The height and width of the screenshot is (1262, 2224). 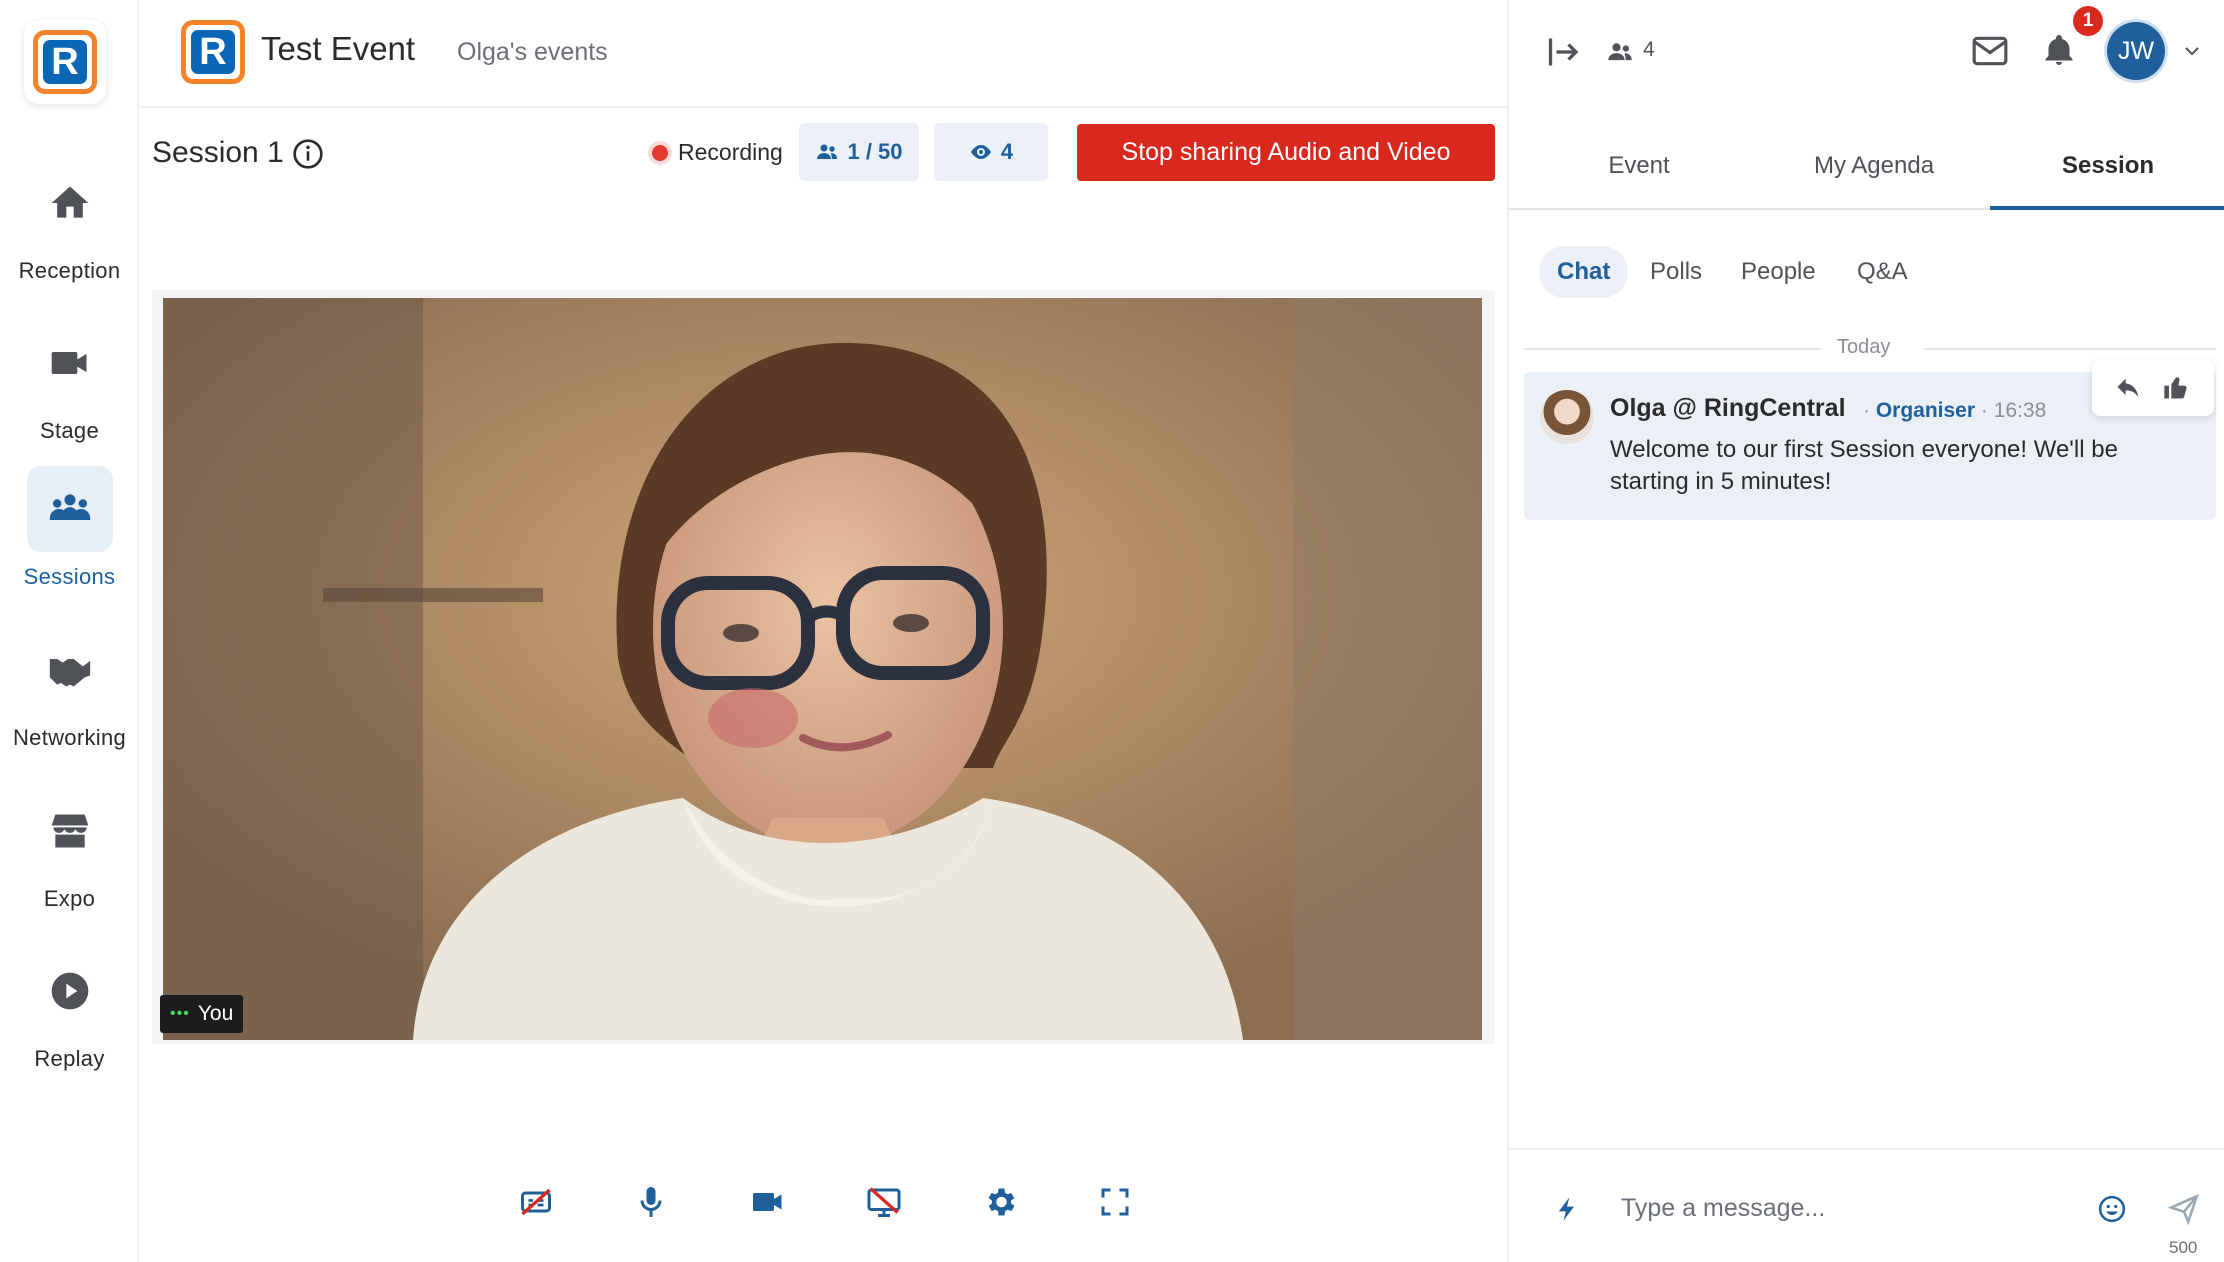 What do you see at coordinates (338, 48) in the screenshot?
I see `event-title: Test Event` at bounding box center [338, 48].